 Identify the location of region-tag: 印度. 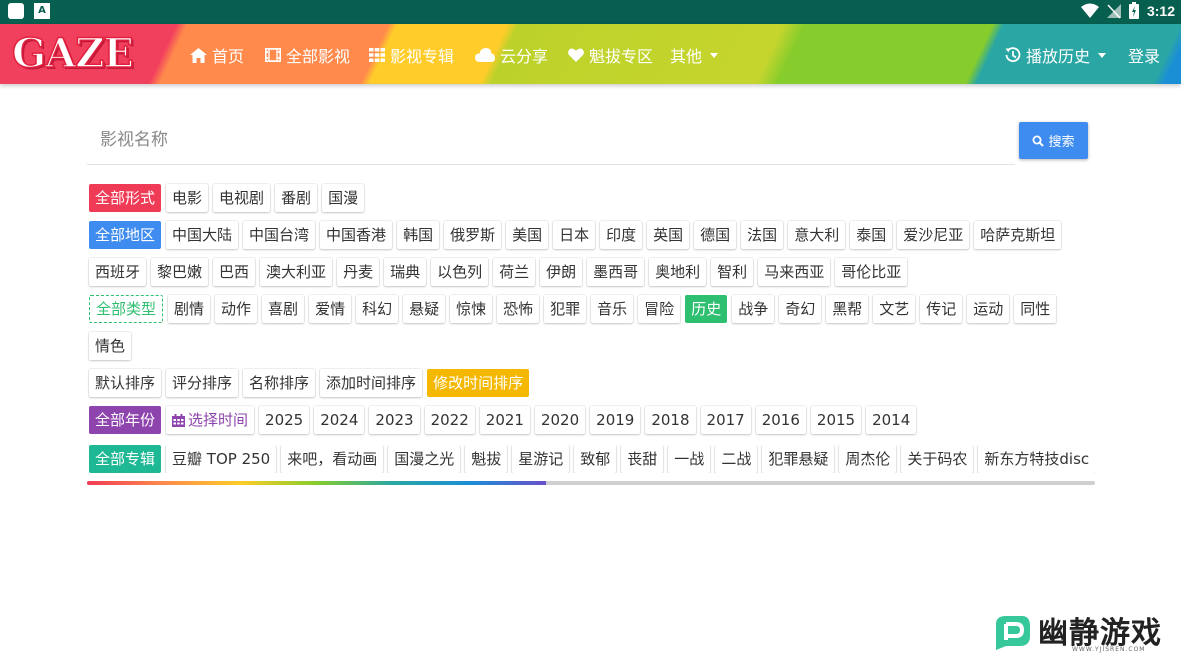
(621, 235).